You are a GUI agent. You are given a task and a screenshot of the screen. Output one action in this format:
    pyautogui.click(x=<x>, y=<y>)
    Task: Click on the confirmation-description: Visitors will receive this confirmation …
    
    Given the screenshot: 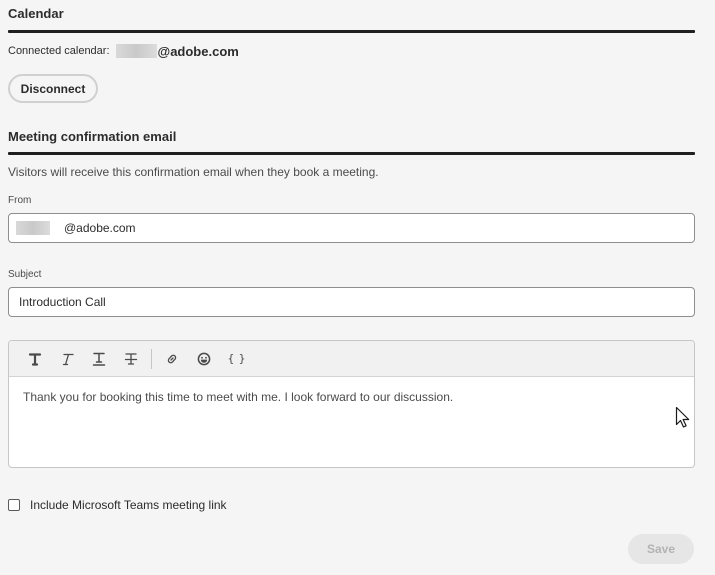 What is the action you would take?
    pyautogui.click(x=193, y=172)
    